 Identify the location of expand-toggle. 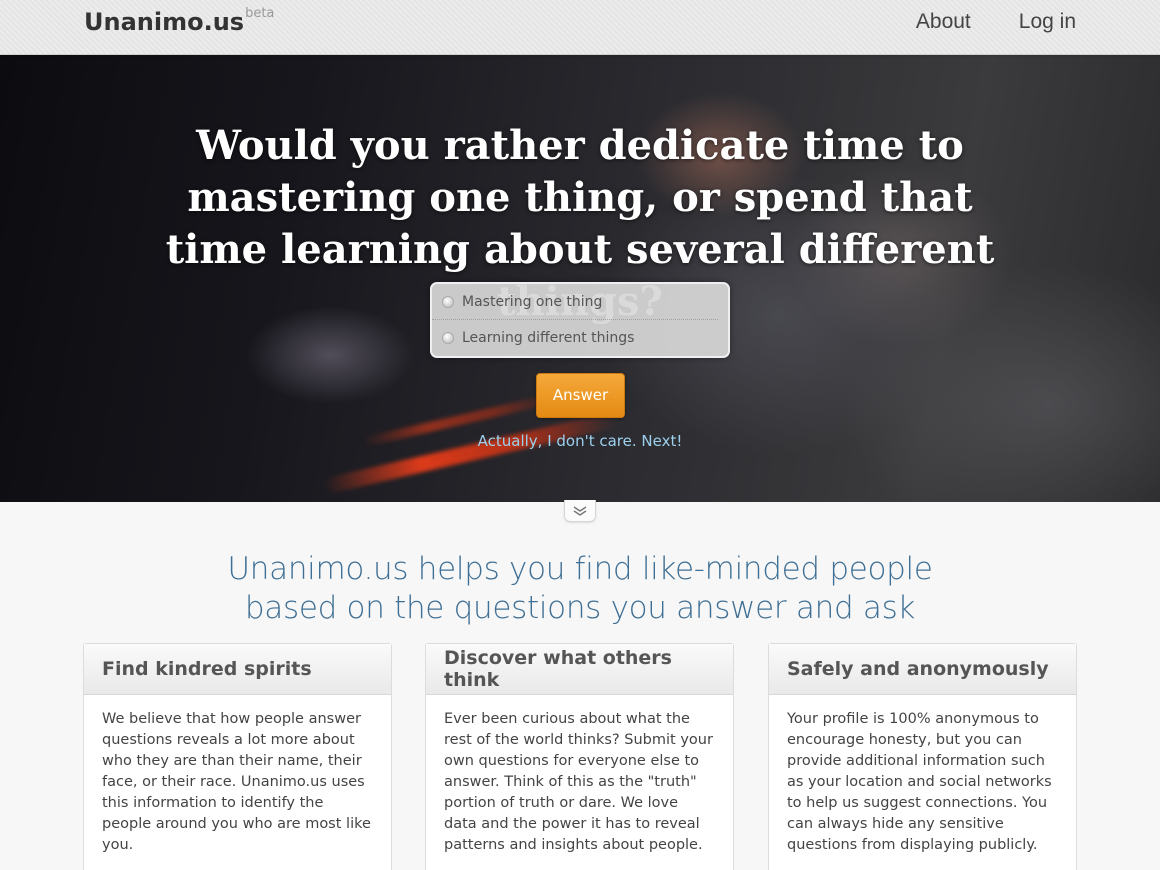
(580, 511).